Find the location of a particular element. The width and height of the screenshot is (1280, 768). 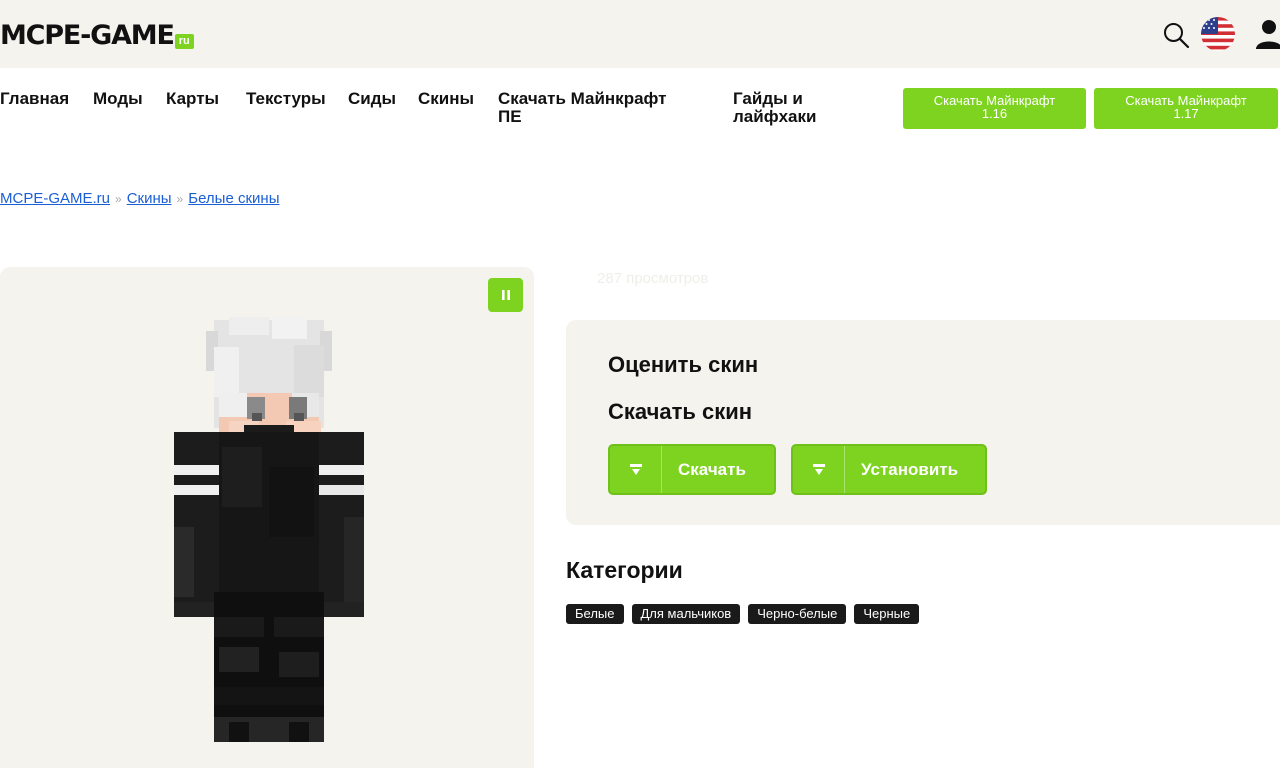

category-tag-black: Черные is located at coordinates (887, 614).